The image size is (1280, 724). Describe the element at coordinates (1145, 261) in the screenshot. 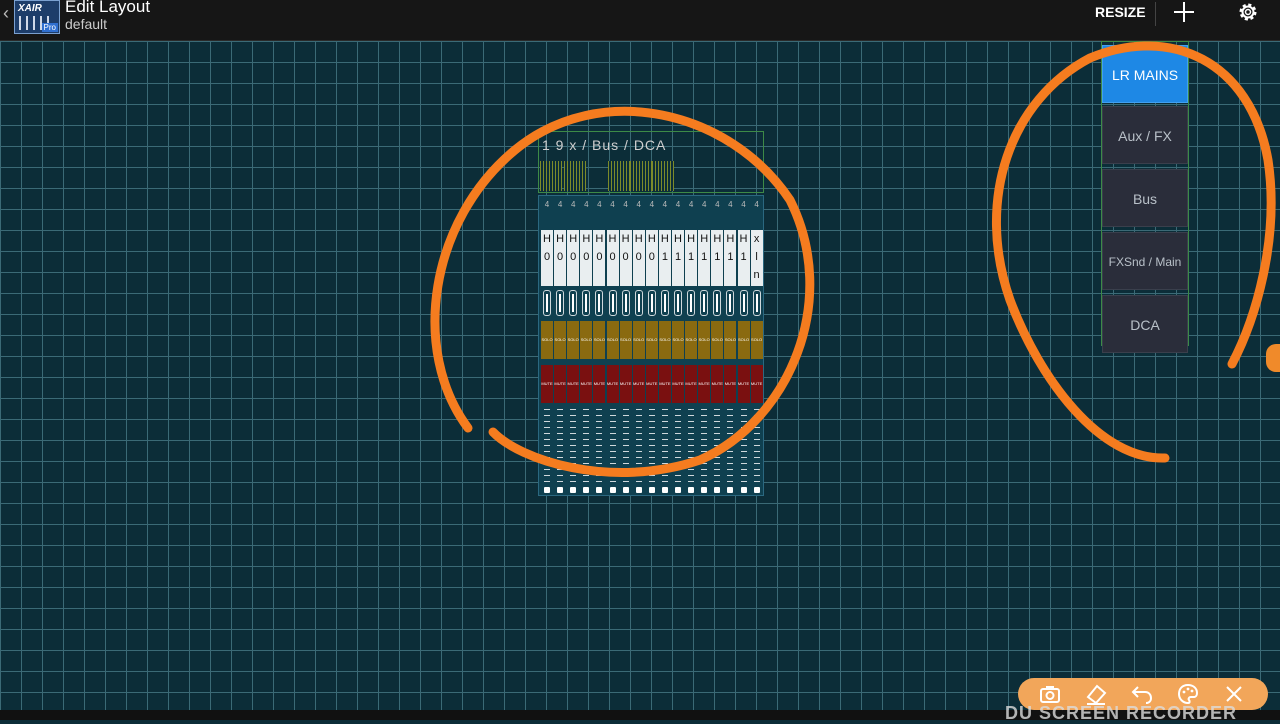

I see `fxsnd-main-button: FXSnd / Main` at that location.